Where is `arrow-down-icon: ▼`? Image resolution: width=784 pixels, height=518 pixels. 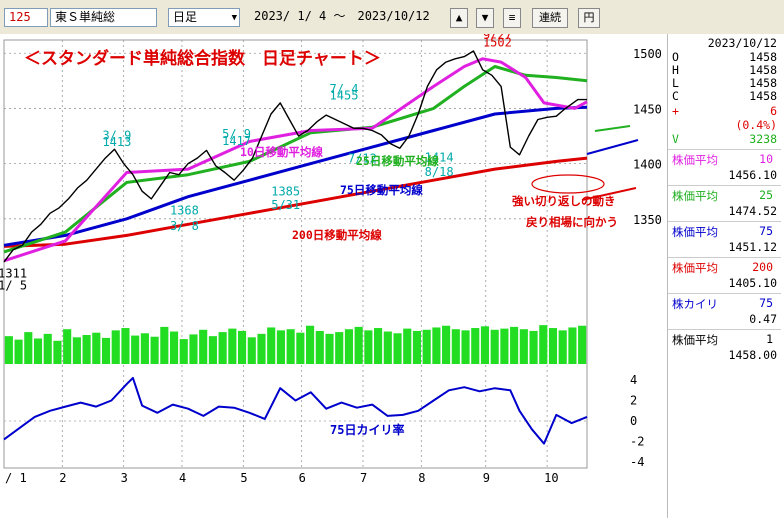
arrow-down-icon: ▼ is located at coordinates (485, 17).